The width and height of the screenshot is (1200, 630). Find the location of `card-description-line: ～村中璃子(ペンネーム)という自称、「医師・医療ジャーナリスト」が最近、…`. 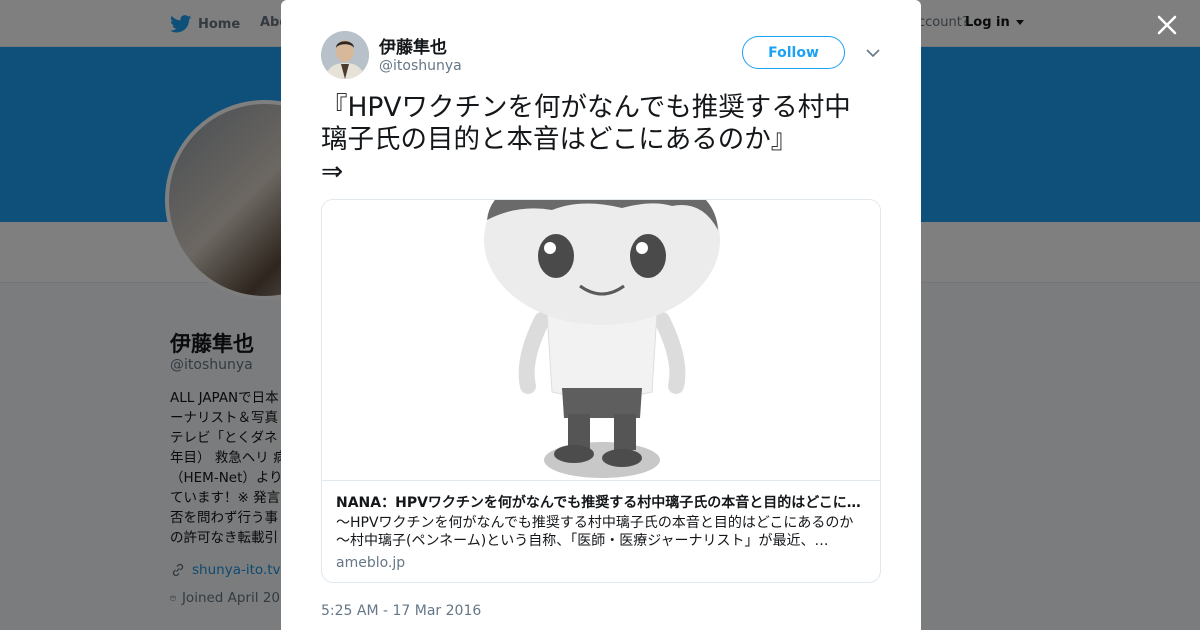

card-description-line: ～村中璃子(ペンネーム)という自称、「医師・医療ジャーナリスト」が最近、… is located at coordinates (582, 541).